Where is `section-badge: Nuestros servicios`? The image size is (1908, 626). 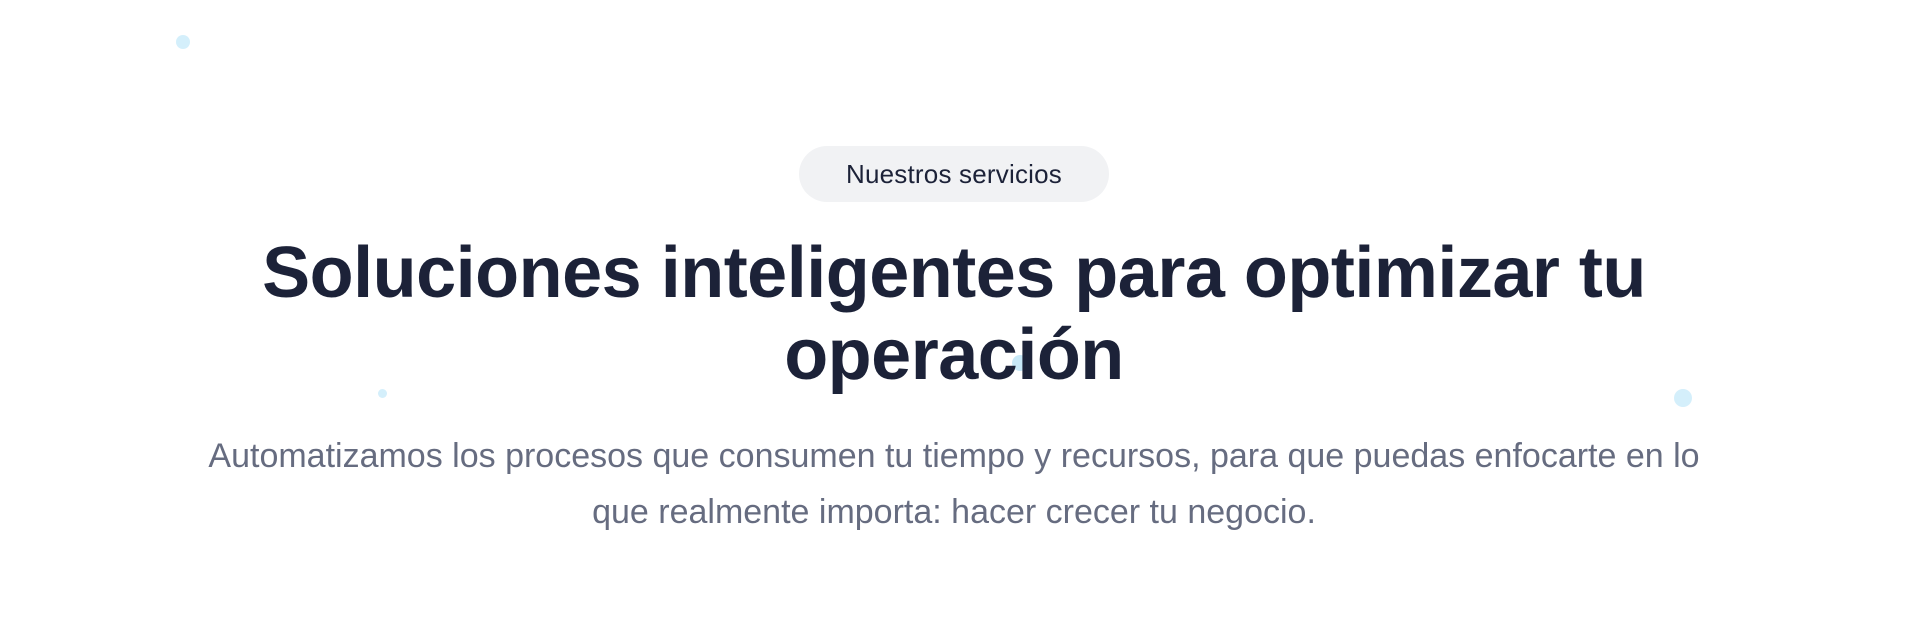 section-badge: Nuestros servicios is located at coordinates (954, 174).